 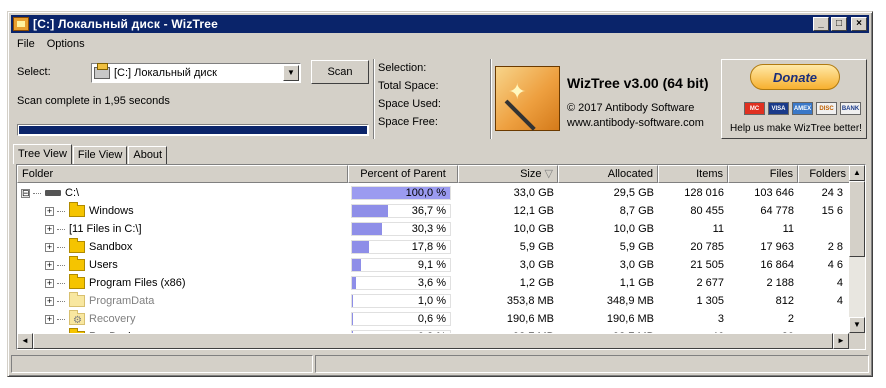 What do you see at coordinates (826, 108) in the screenshot?
I see `discover-icon: DISC` at bounding box center [826, 108].